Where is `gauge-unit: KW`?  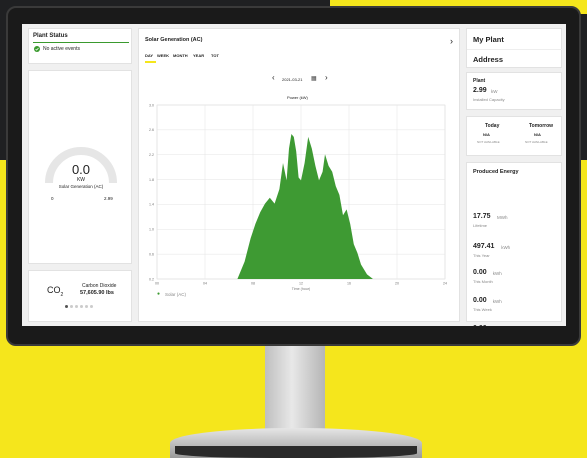 gauge-unit: KW is located at coordinates (81, 180).